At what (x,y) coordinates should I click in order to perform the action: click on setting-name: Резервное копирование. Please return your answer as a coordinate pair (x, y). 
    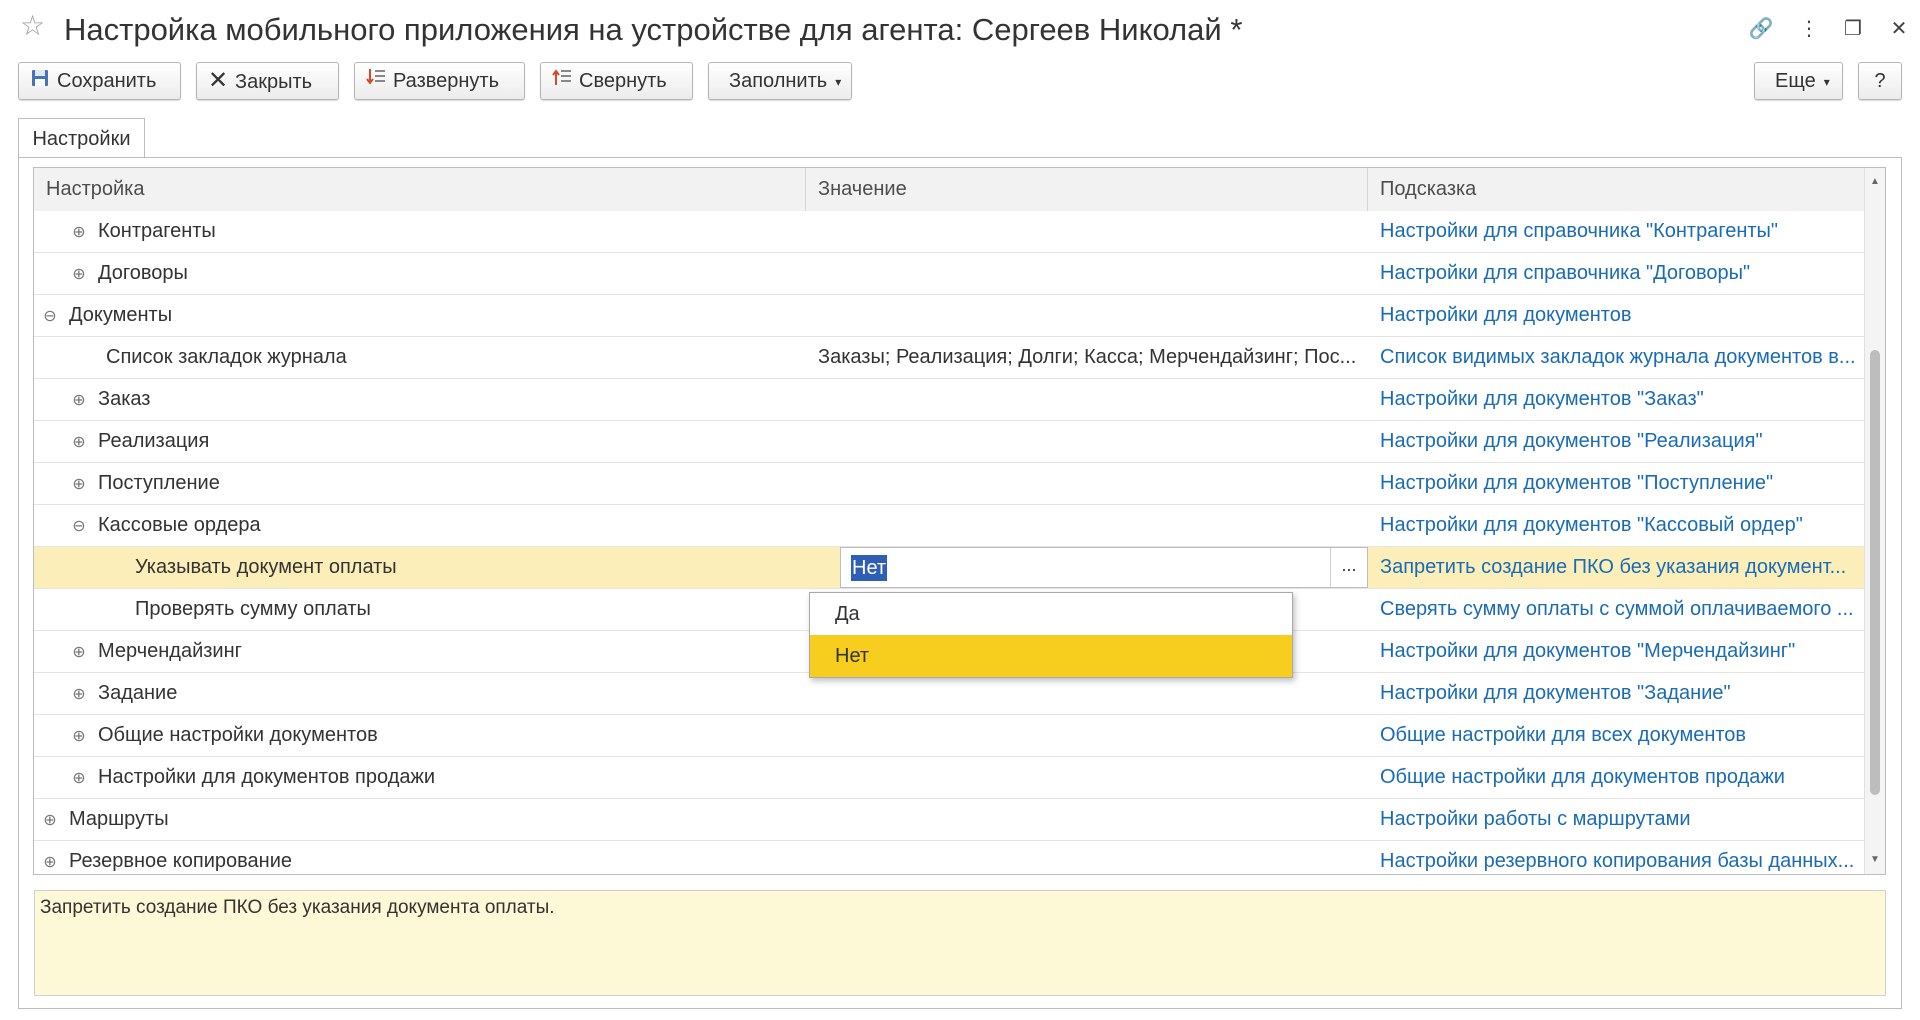
    Looking at the image, I should click on (181, 861).